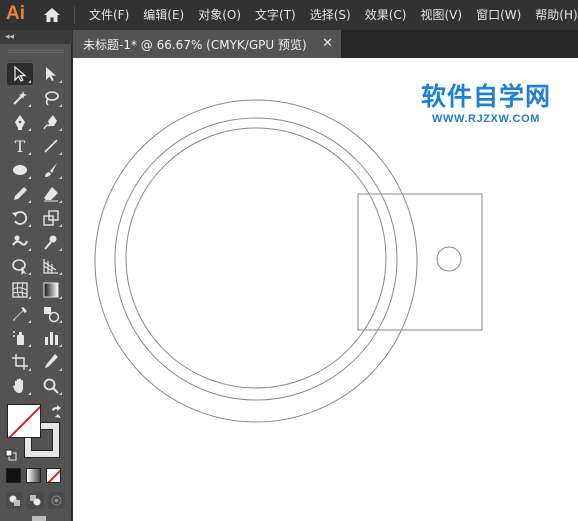  I want to click on shape-builder-tool, so click(20, 266).